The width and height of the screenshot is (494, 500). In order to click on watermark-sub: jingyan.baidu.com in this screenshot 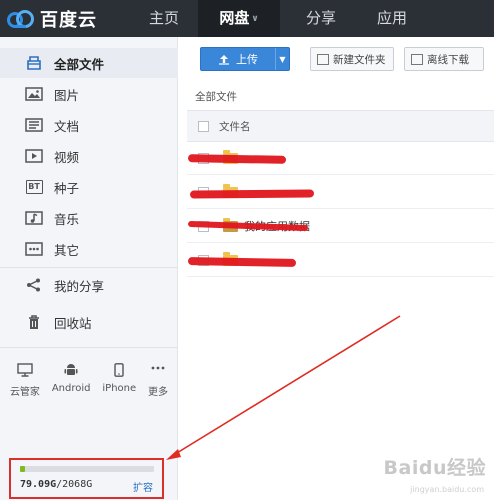, I will do `click(447, 489)`.